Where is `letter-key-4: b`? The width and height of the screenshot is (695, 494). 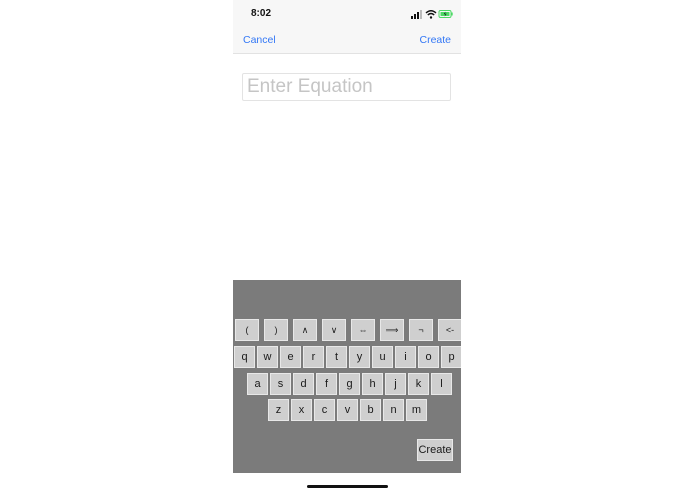 letter-key-4: b is located at coordinates (370, 410).